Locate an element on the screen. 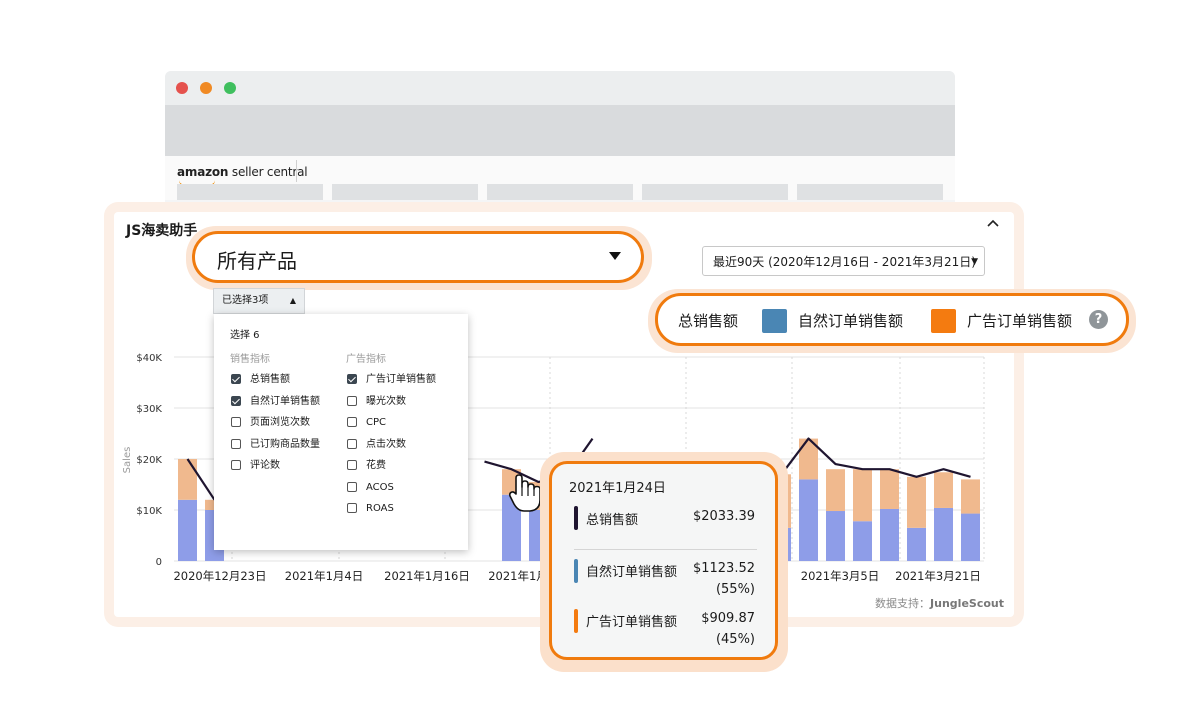 Image resolution: width=1180 pixels, height=709 pixels. tooltip-ads-marker is located at coordinates (576, 621).